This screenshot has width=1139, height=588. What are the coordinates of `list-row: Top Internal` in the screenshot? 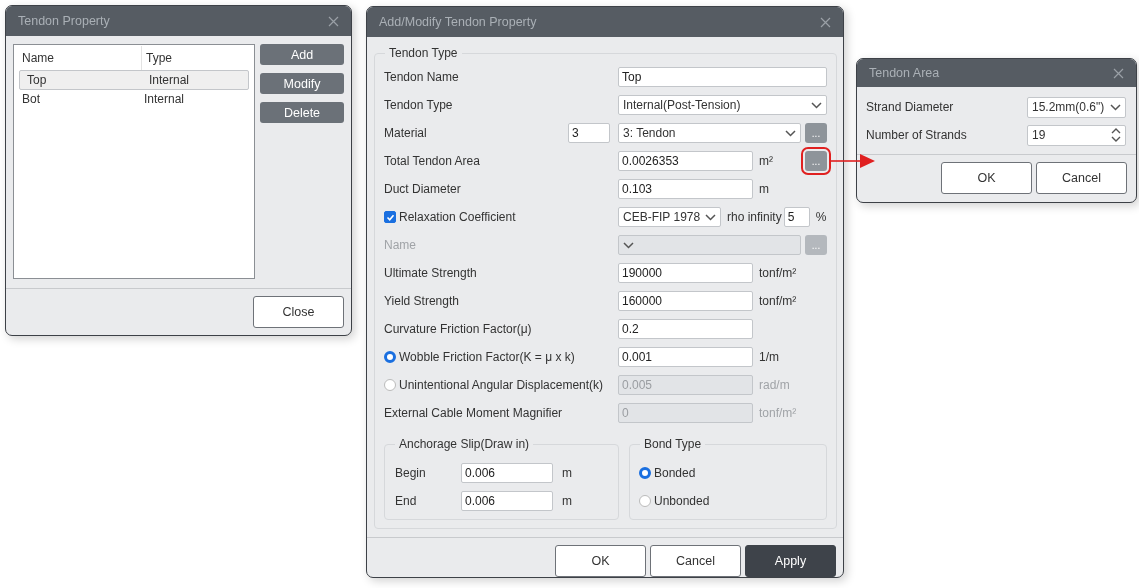 It's located at (134, 80).